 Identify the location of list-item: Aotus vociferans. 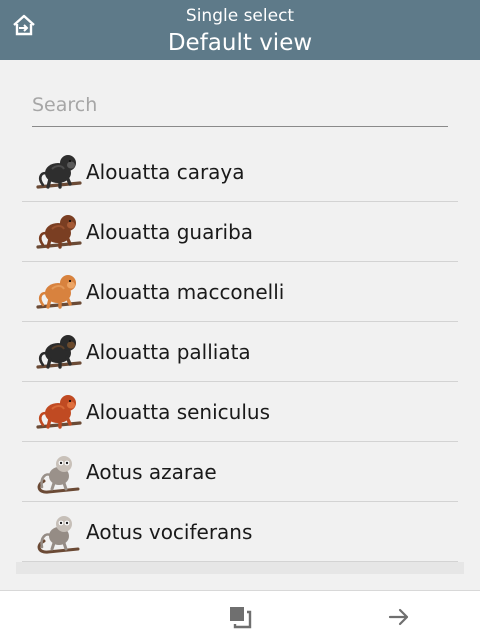
(240, 532).